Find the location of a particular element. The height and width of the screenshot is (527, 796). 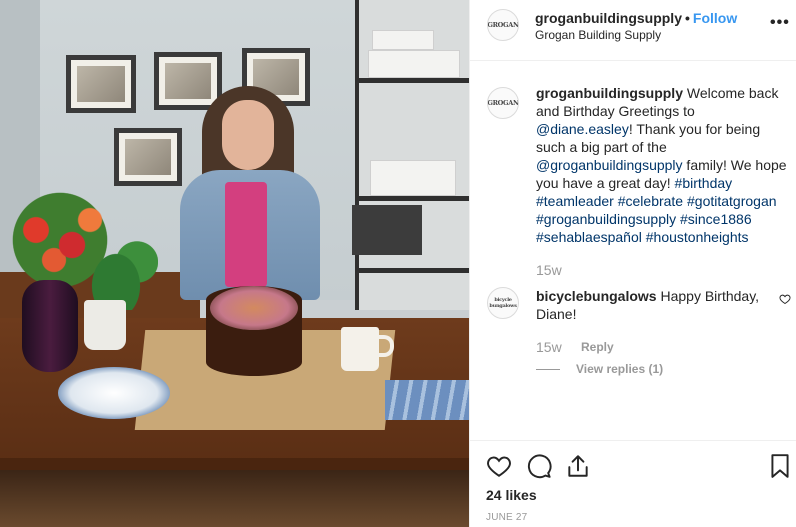

avatar-logo-text: bicycle bungalows is located at coordinates (503, 303).